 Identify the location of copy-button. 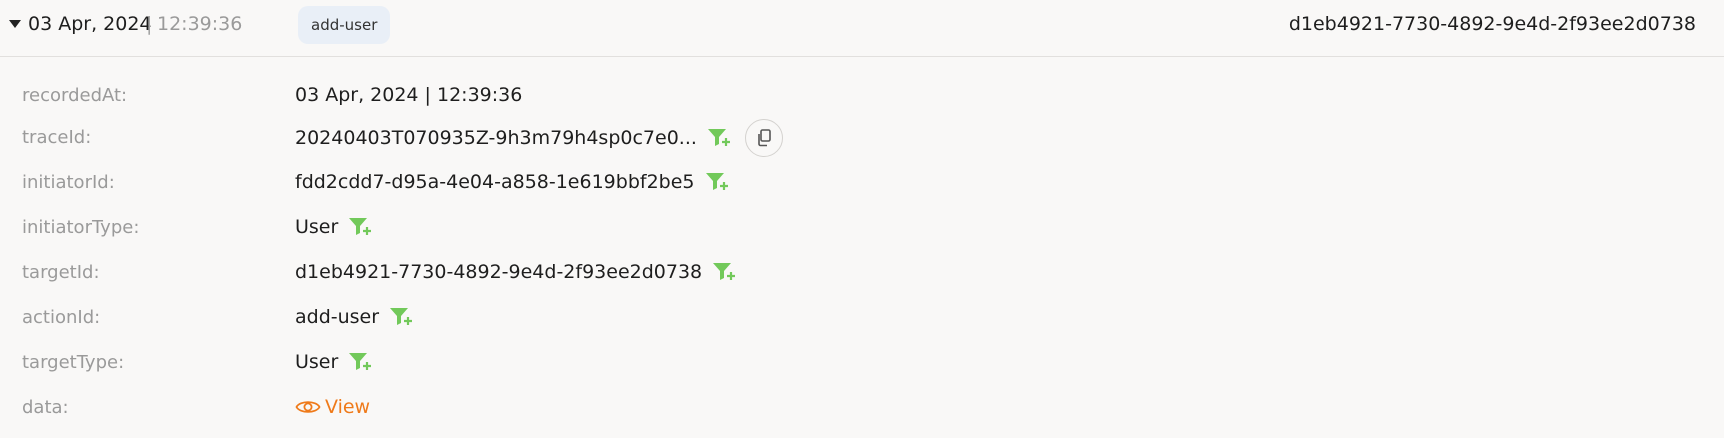
(763, 138).